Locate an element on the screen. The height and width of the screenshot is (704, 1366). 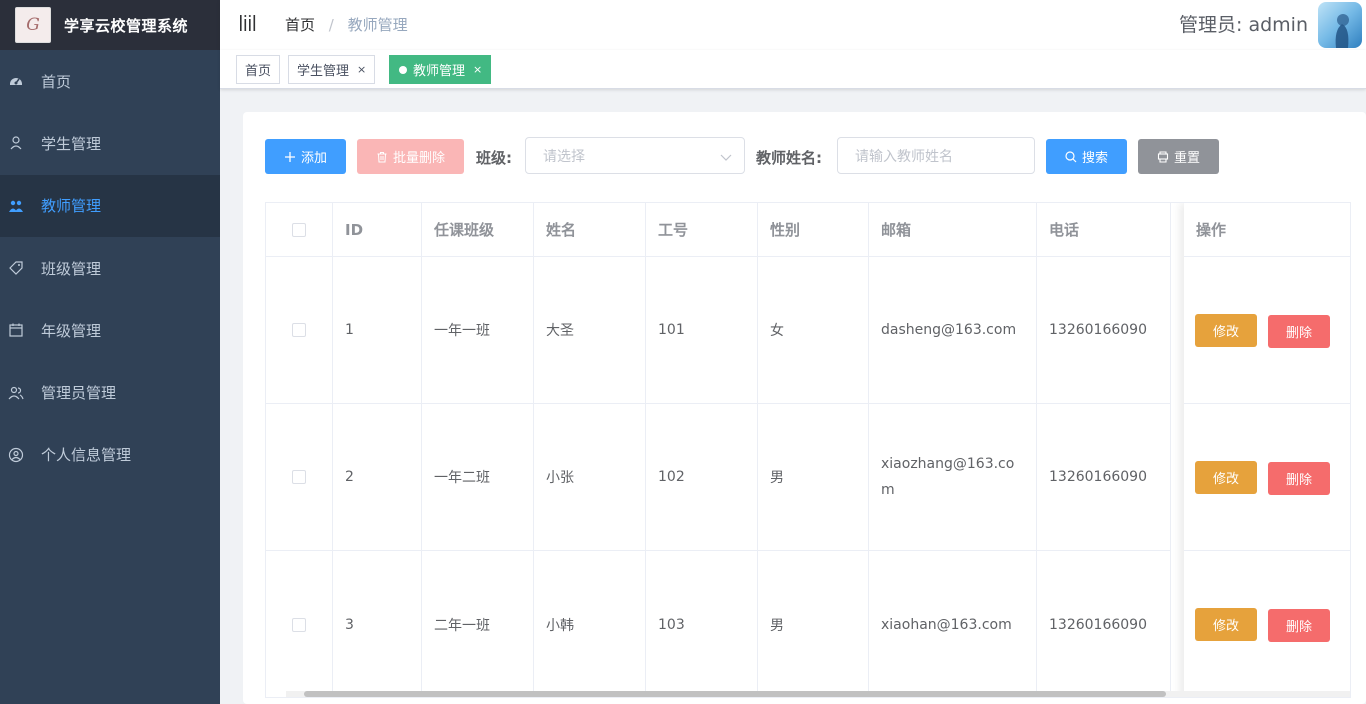
teacher-name-input: 请输入教师姓名 is located at coordinates (936, 155).